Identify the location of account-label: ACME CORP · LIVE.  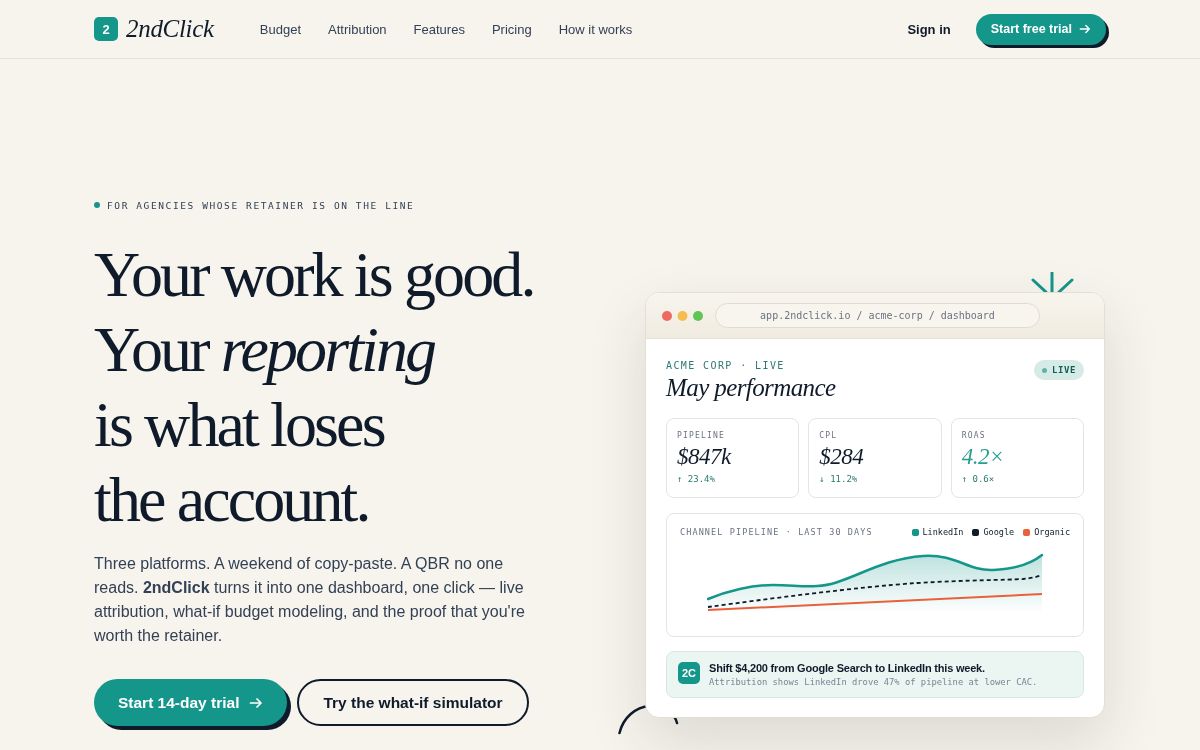
(726, 365).